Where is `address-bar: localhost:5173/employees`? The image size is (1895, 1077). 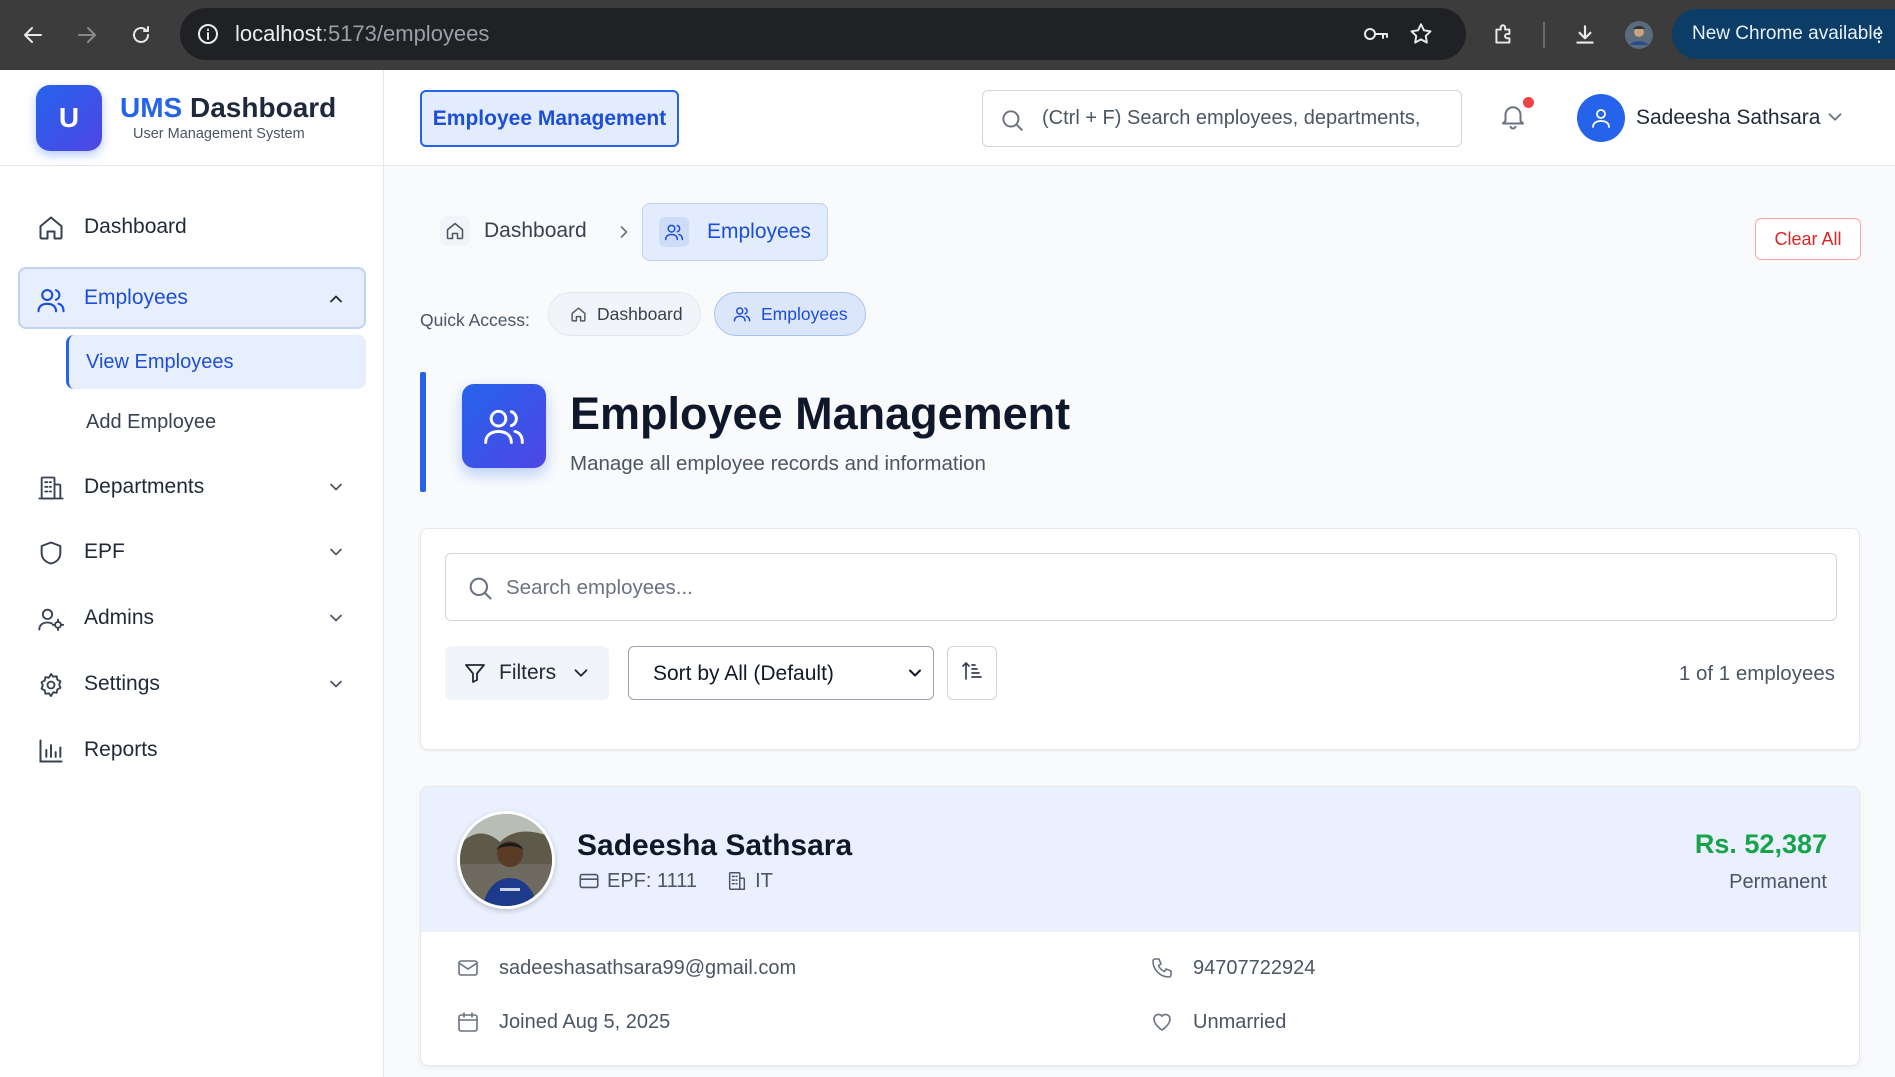 address-bar: localhost:5173/employees is located at coordinates (823, 34).